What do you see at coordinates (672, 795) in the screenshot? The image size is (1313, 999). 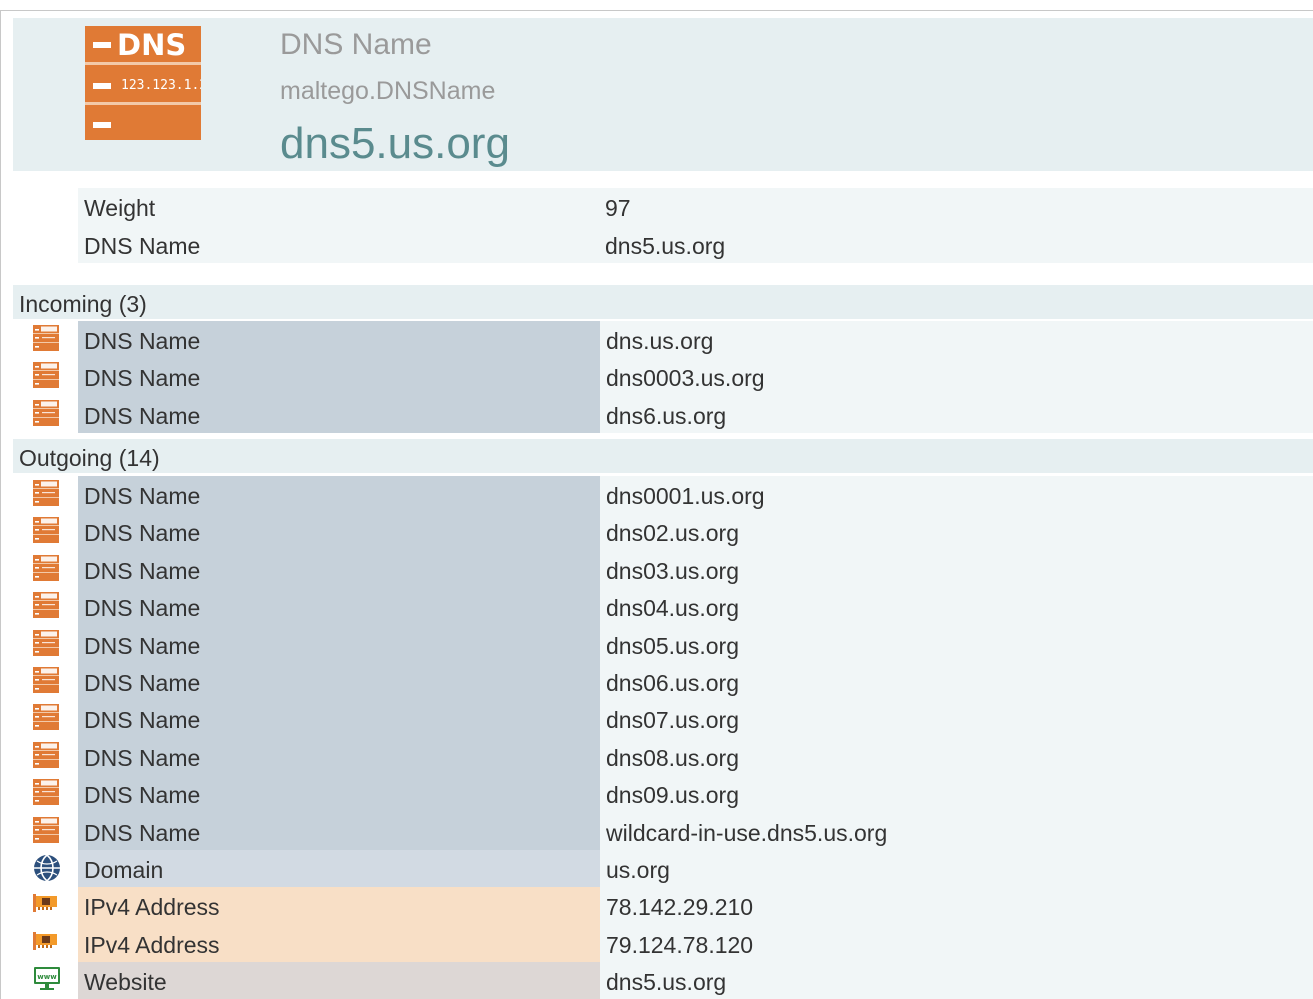 I see `entity-value-link: dns09.us.org` at bounding box center [672, 795].